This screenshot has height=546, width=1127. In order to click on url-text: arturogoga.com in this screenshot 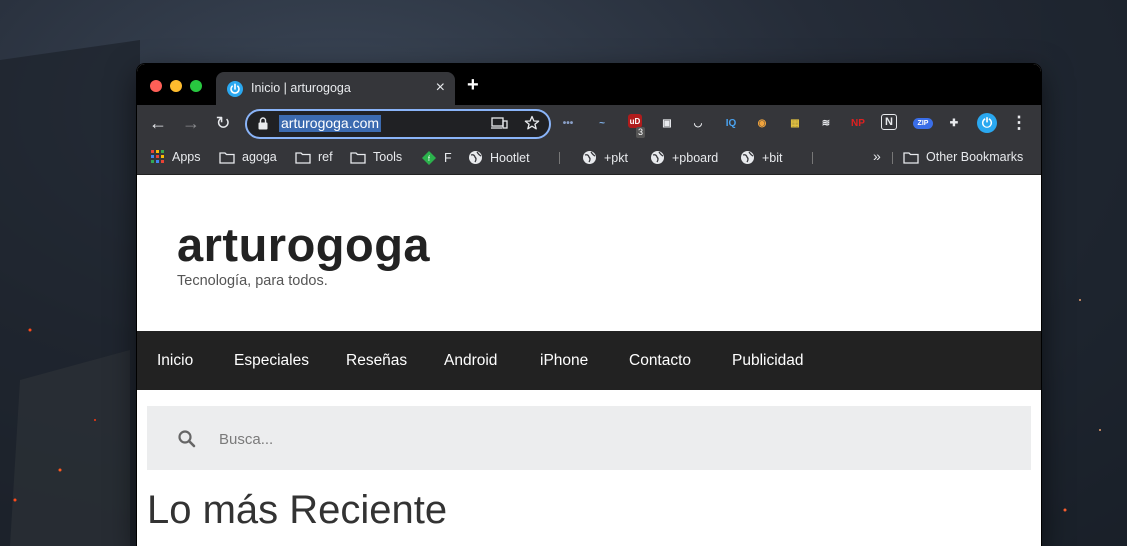, I will do `click(330, 123)`.